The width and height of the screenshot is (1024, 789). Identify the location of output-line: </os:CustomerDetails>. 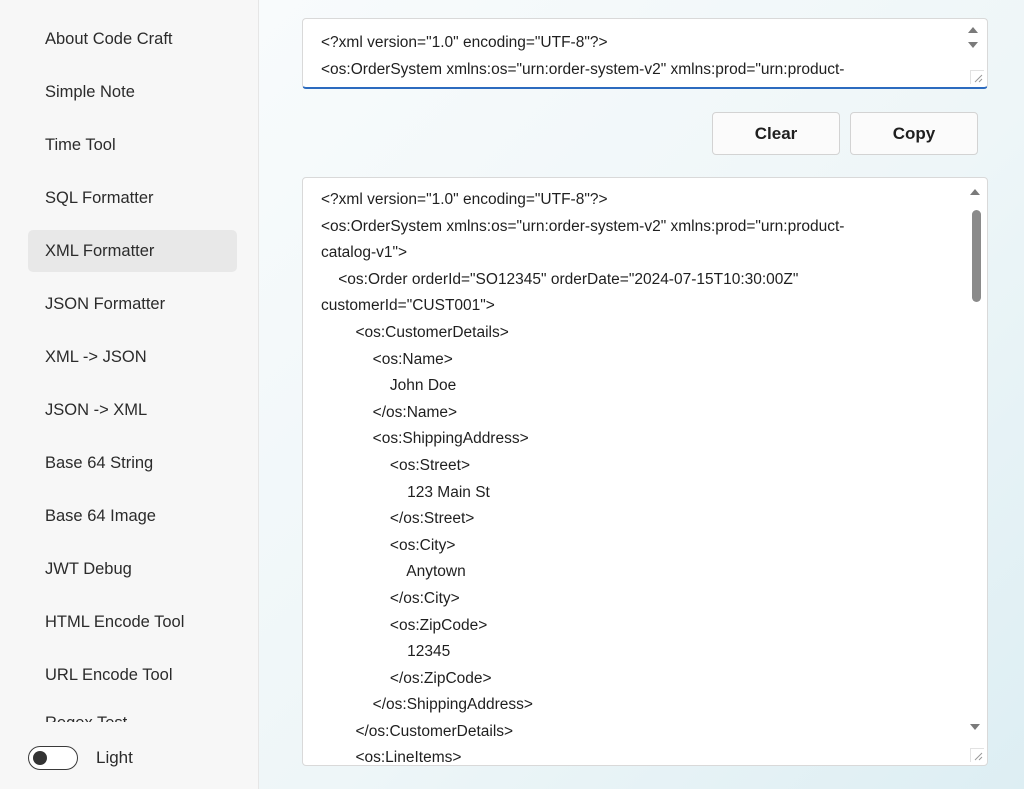
(417, 731).